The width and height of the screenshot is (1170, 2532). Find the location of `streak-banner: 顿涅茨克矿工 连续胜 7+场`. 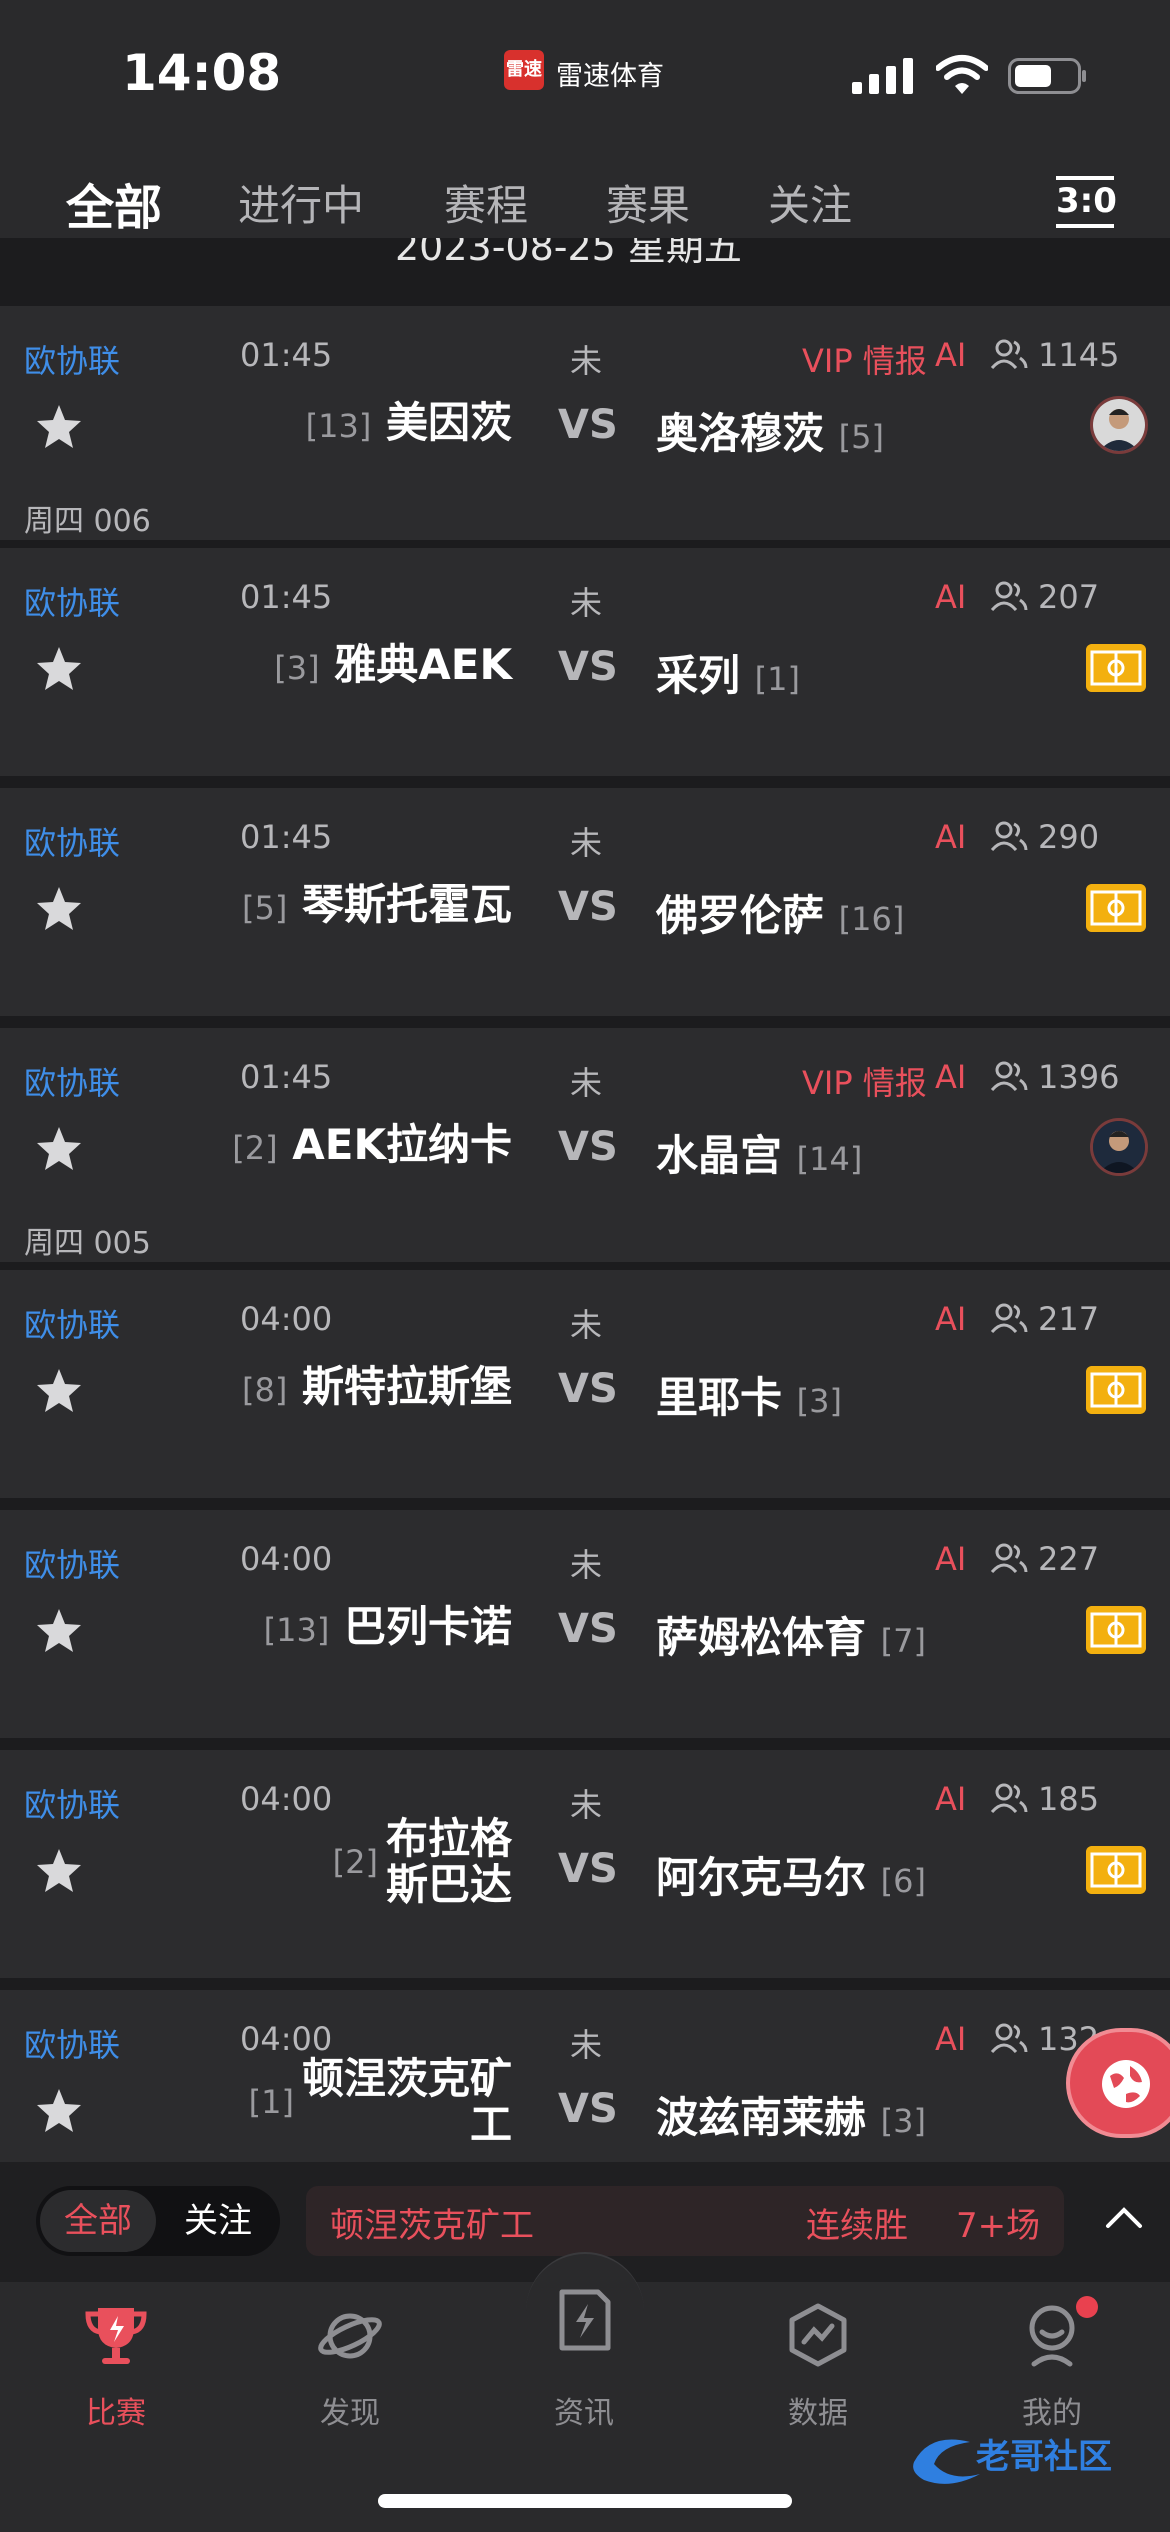

streak-banner: 顿涅茨克矿工 连续胜 7+场 is located at coordinates (685, 2221).